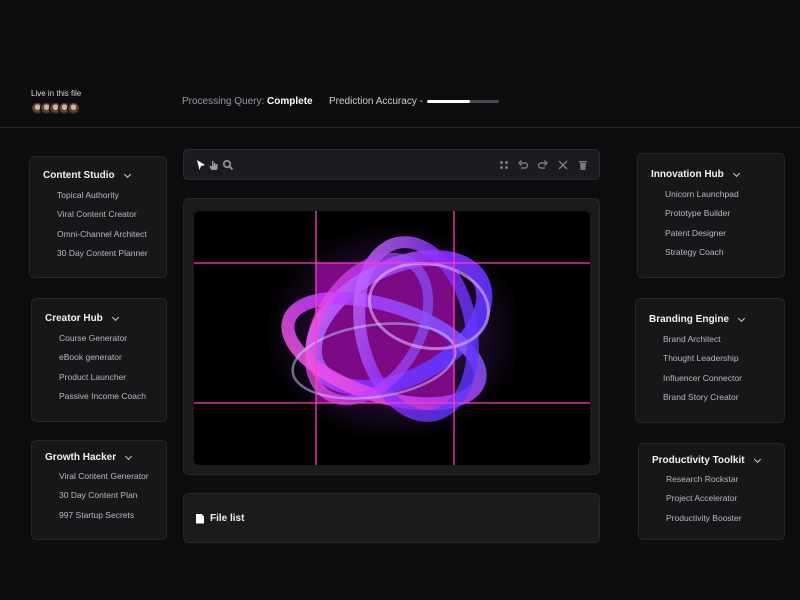 The width and height of the screenshot is (800, 600). I want to click on grid-icon, so click(504, 165).